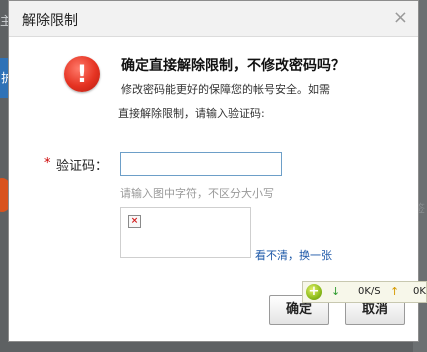 This screenshot has width=427, height=352. What do you see at coordinates (233, 66) in the screenshot?
I see `dialog-headline: 确定直接解除限制，不修改密码吗？` at bounding box center [233, 66].